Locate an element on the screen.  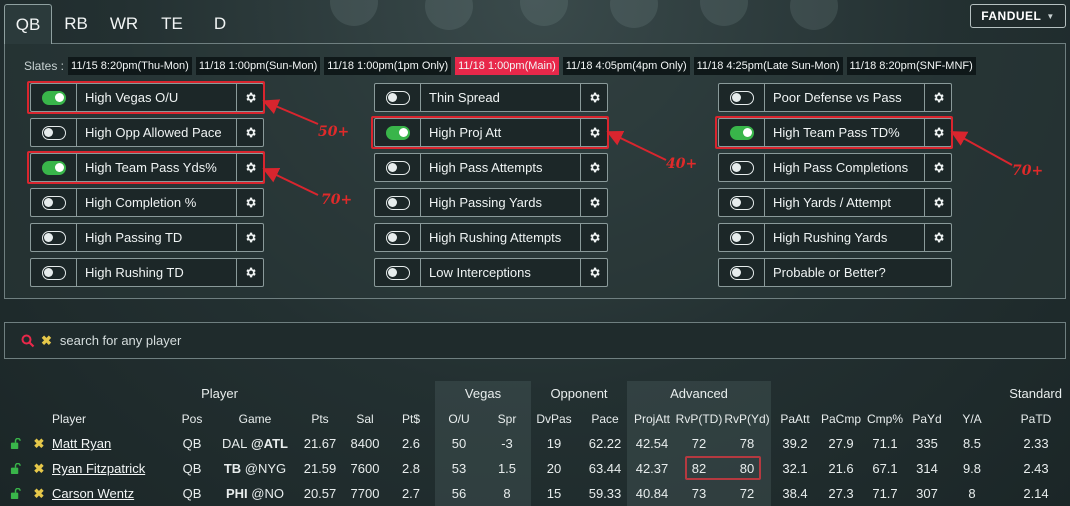
search-input is located at coordinates (259, 340).